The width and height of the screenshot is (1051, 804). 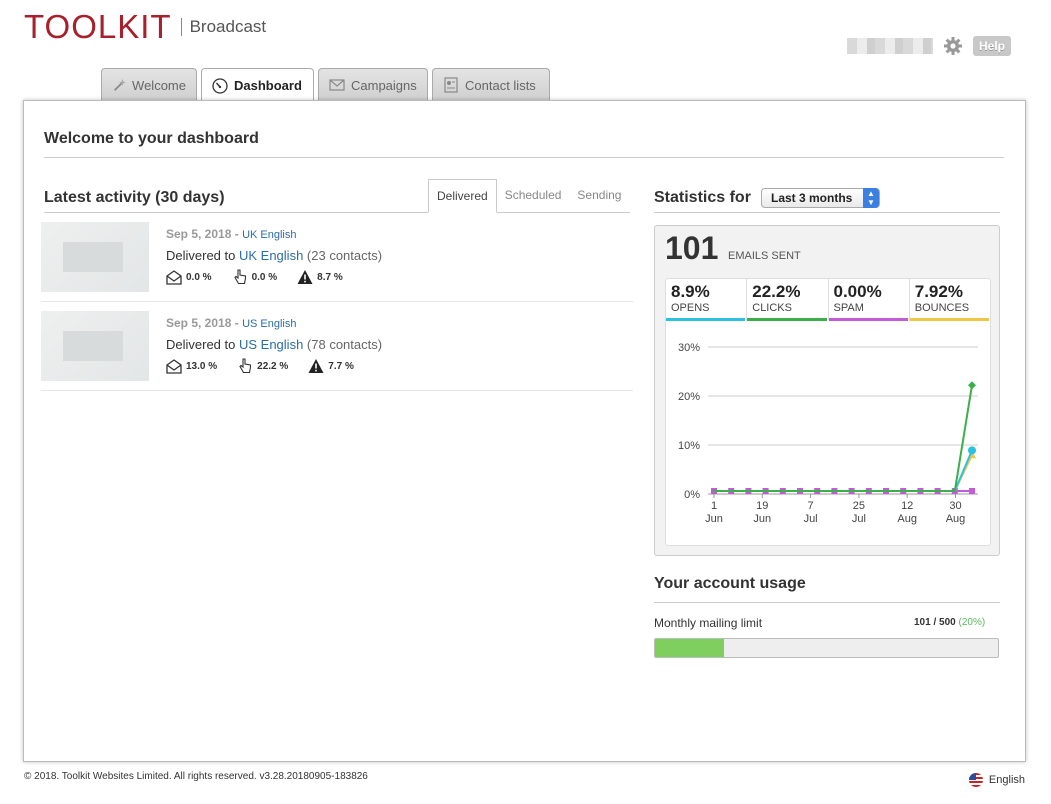 I want to click on tab-welcome: Welcome, so click(x=149, y=84).